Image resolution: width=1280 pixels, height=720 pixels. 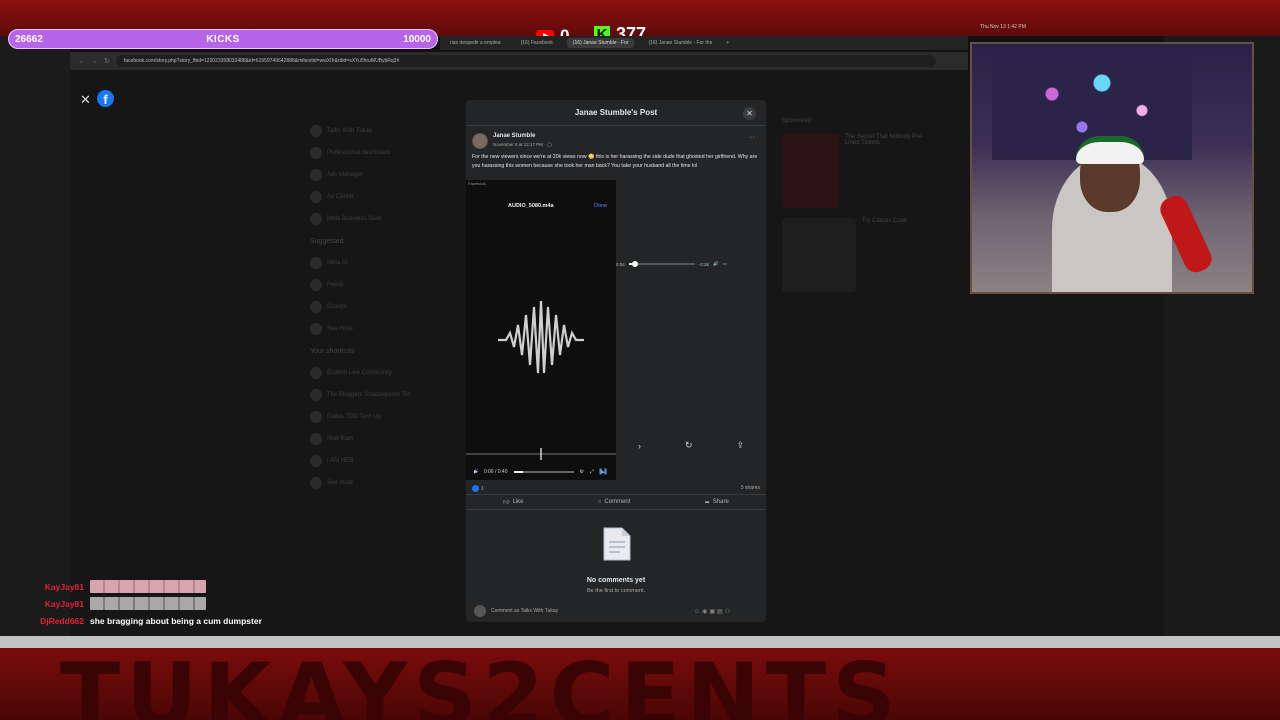 I want to click on channel-brand-text: TUKAYS2CENTS, so click(x=481, y=682).